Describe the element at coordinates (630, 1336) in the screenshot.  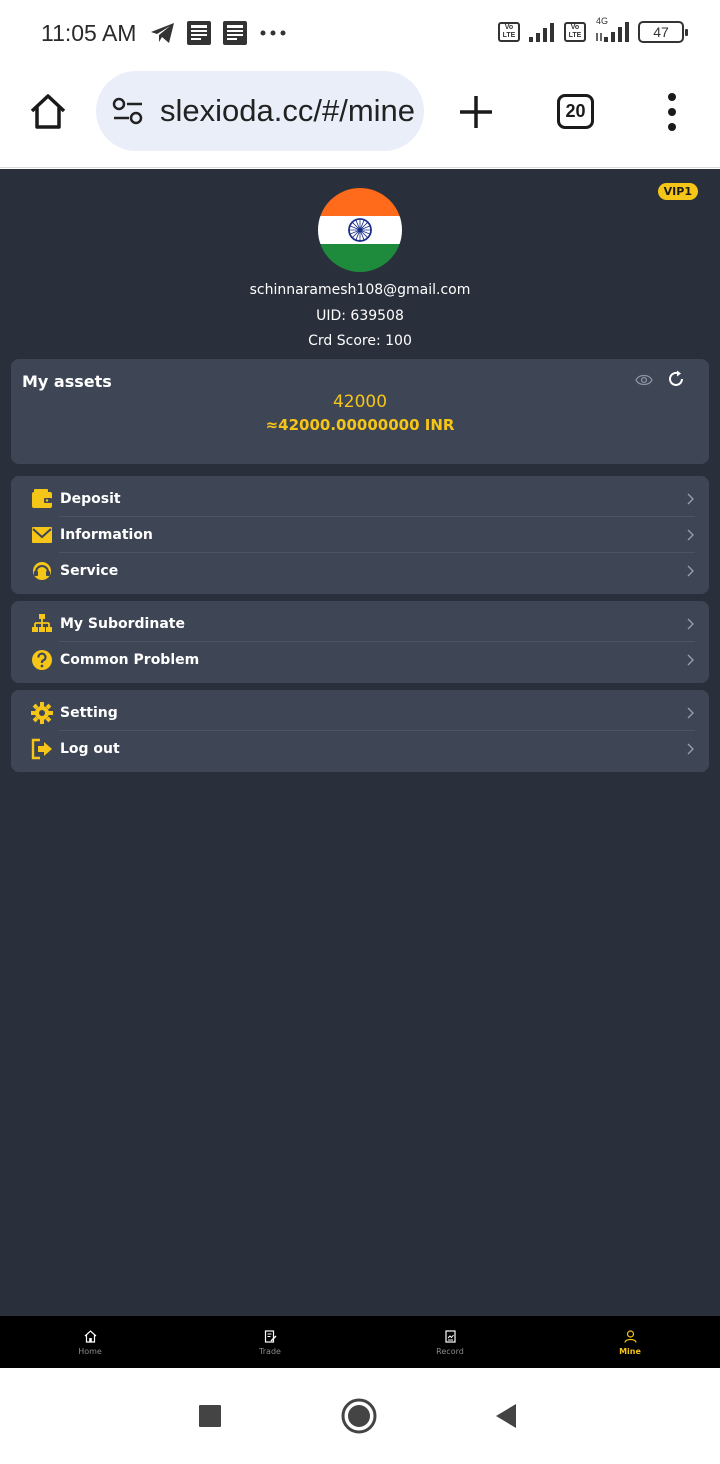
I see `user-icon` at that location.